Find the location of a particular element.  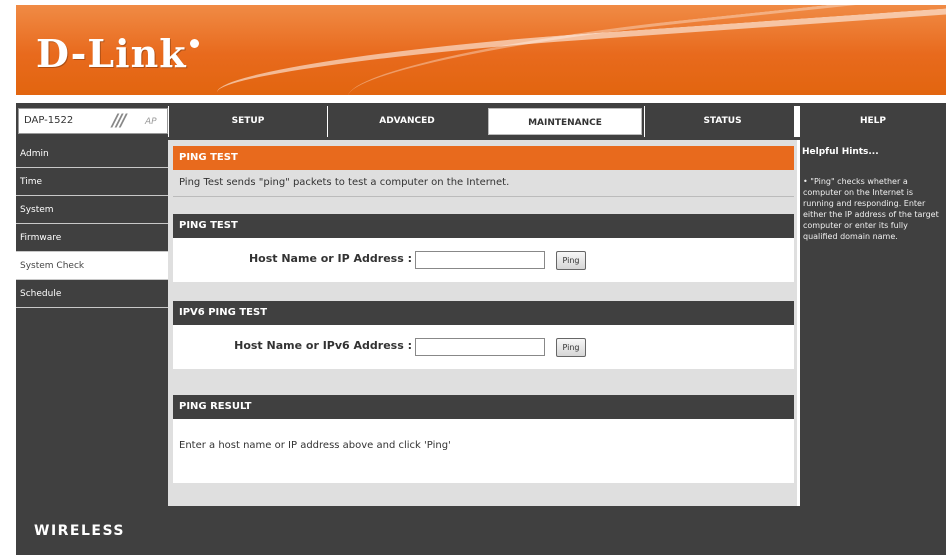

host-label: Host Name or IP Address : is located at coordinates (330, 258).